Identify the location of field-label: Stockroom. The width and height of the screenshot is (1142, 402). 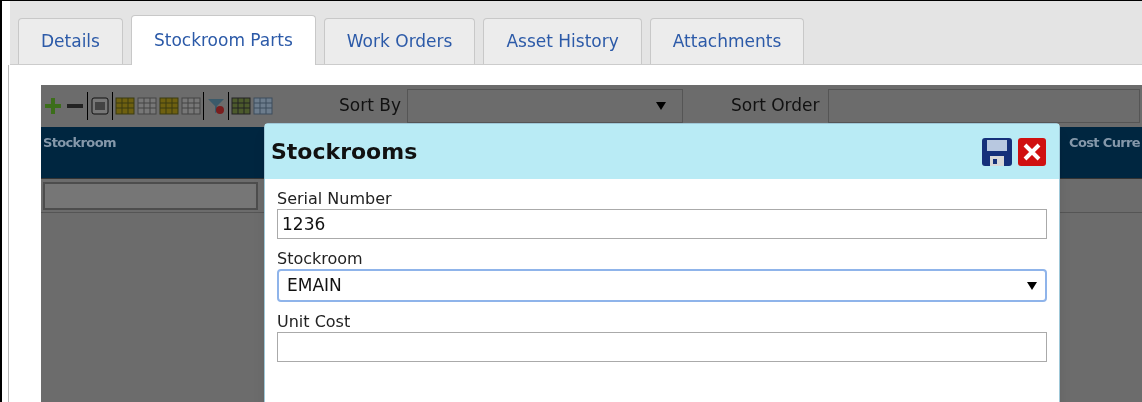
(320, 259).